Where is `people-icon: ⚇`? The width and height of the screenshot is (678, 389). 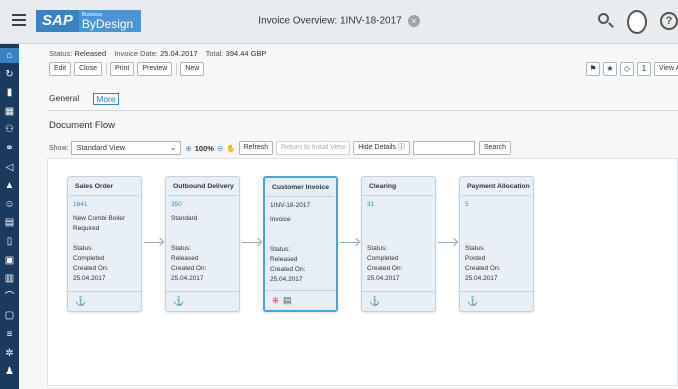
people-icon: ⚇ is located at coordinates (9, 129).